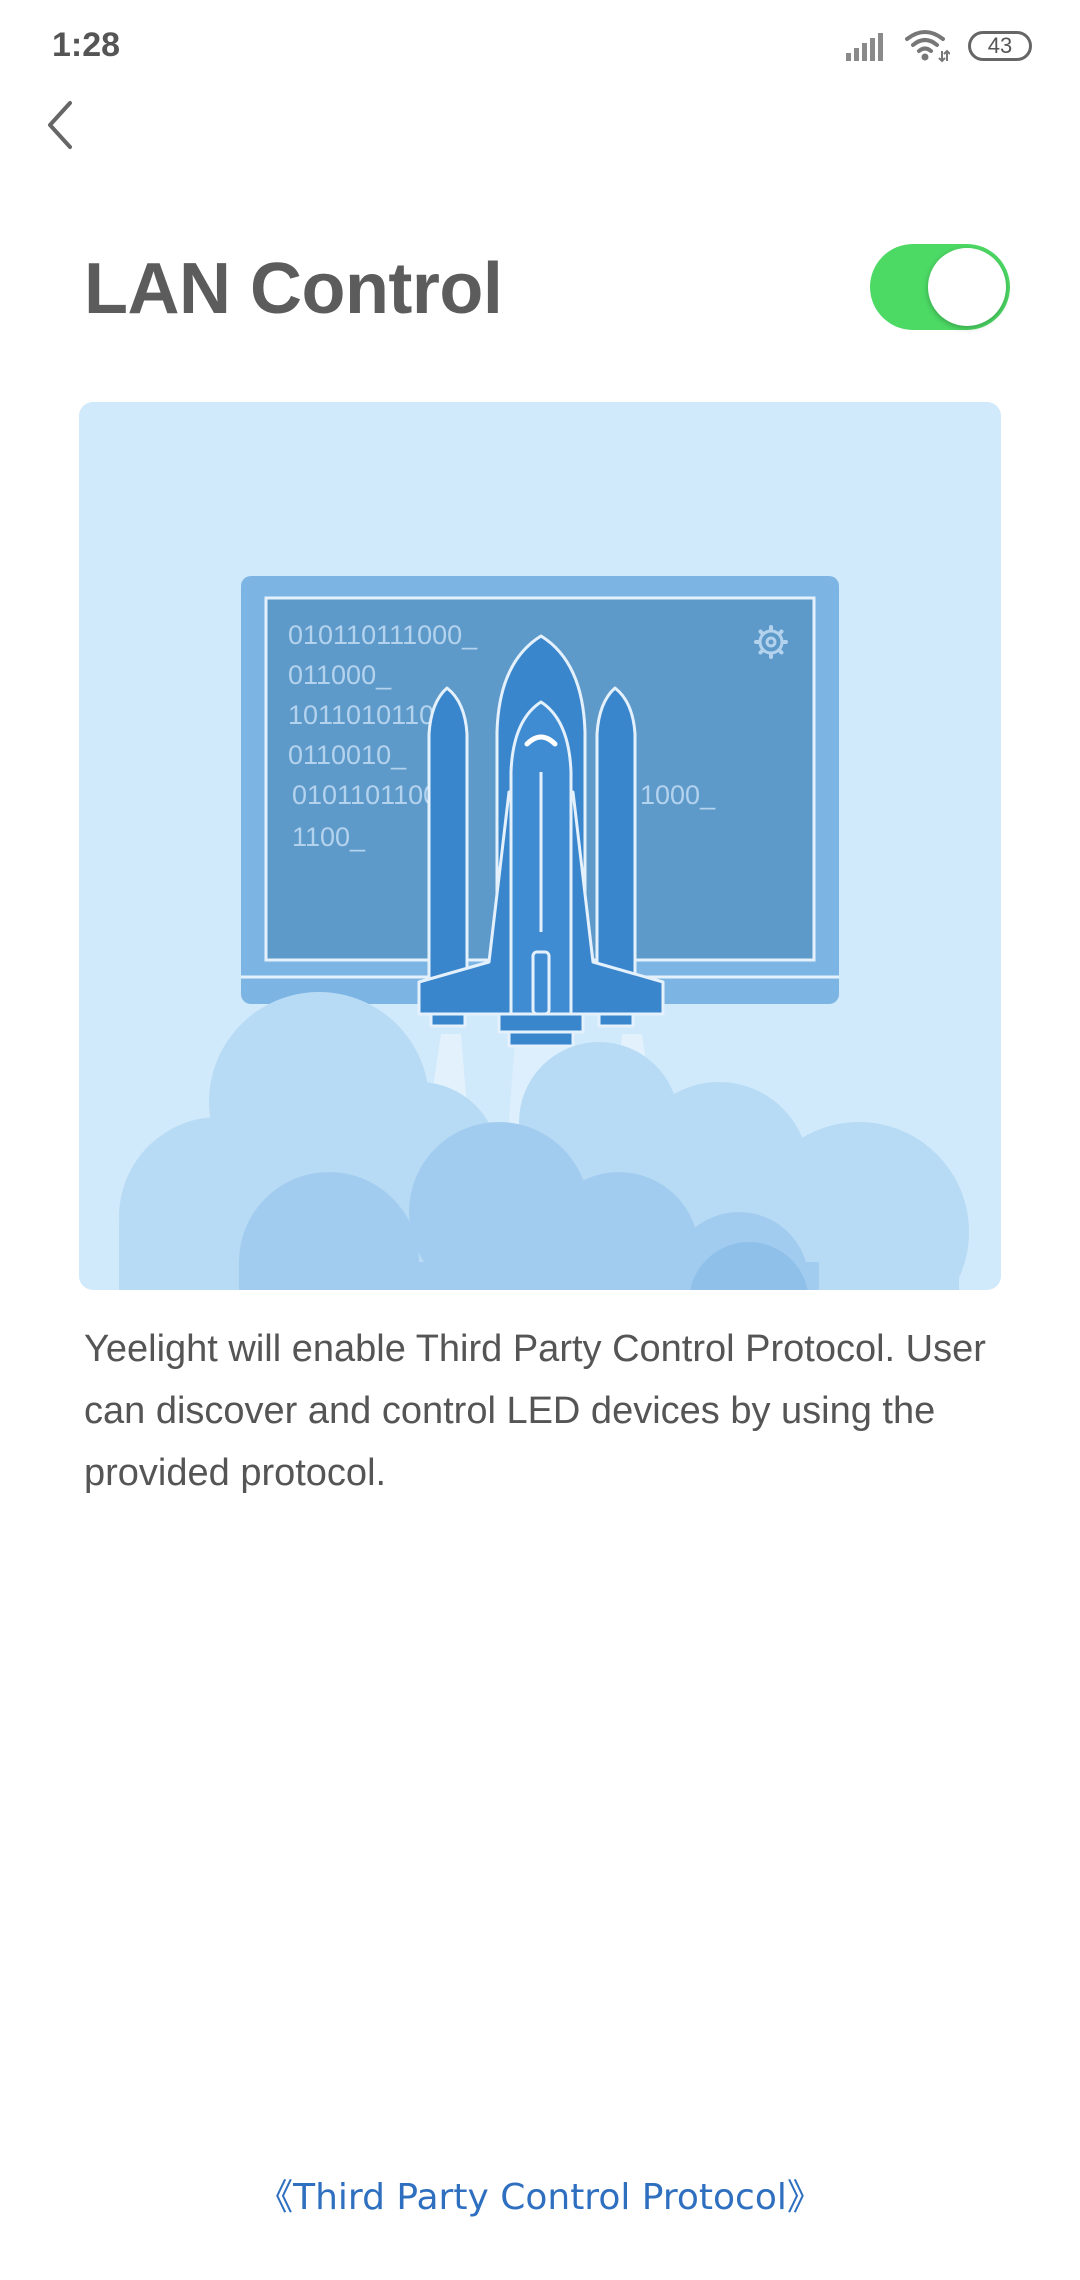  What do you see at coordinates (365, 795) in the screenshot?
I see `binary-line: 0101101100` at bounding box center [365, 795].